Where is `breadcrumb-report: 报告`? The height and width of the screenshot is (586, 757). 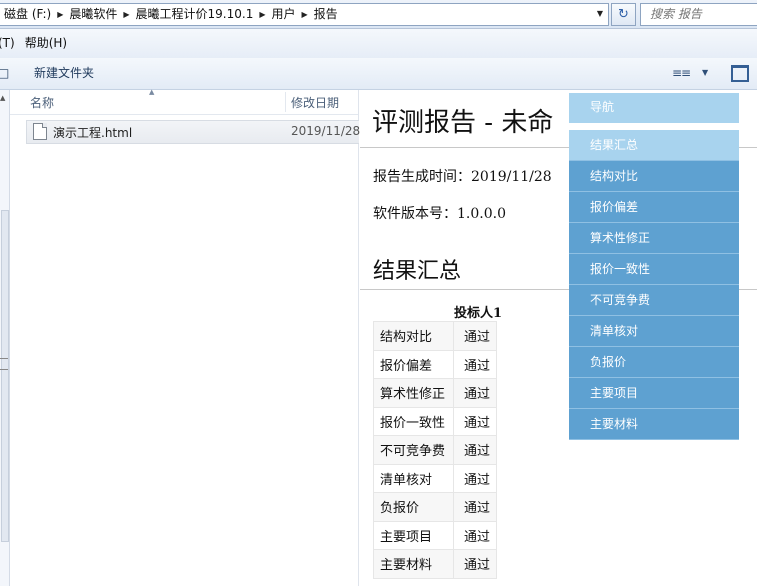 breadcrumb-report: 报告 is located at coordinates (326, 14).